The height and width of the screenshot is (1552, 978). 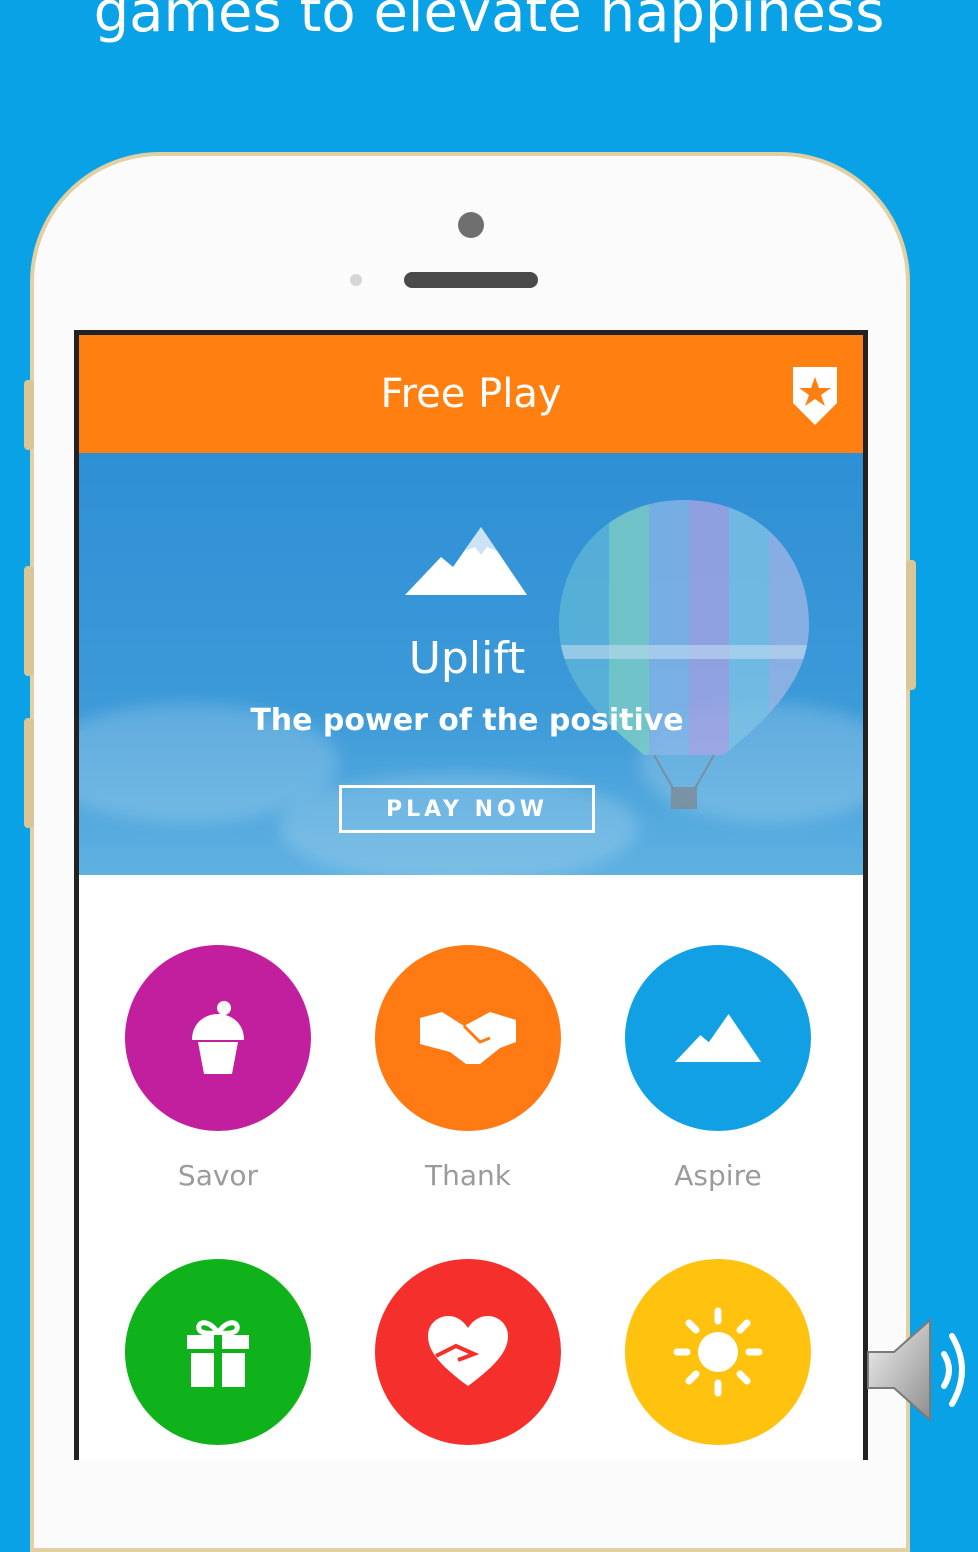 I want to click on hero-subtitle: The power of the positive, so click(x=467, y=720).